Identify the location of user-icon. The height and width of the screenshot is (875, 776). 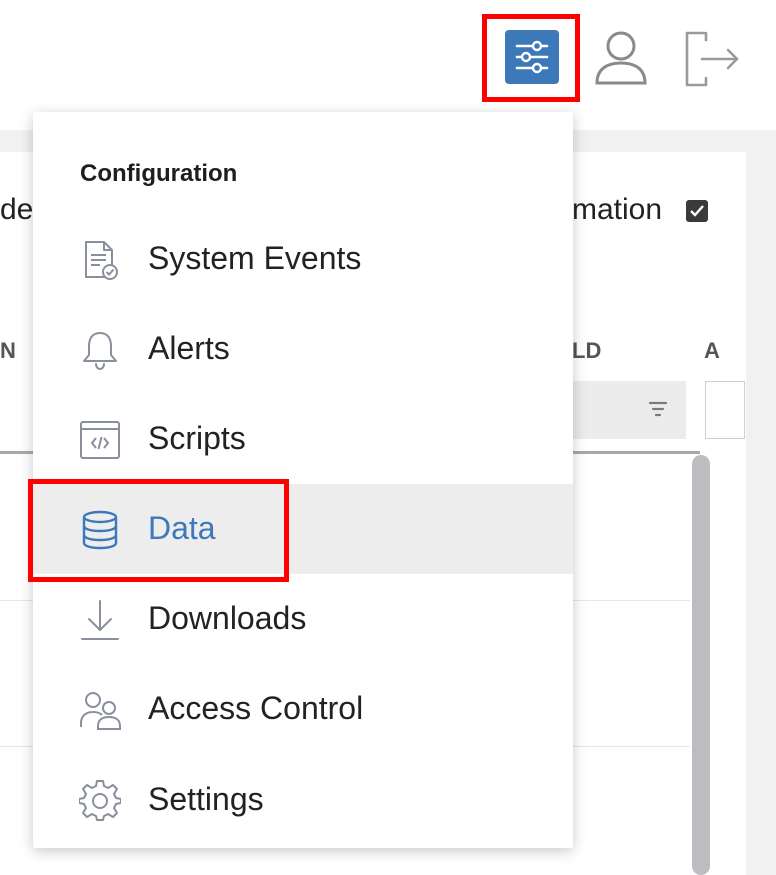
(621, 58).